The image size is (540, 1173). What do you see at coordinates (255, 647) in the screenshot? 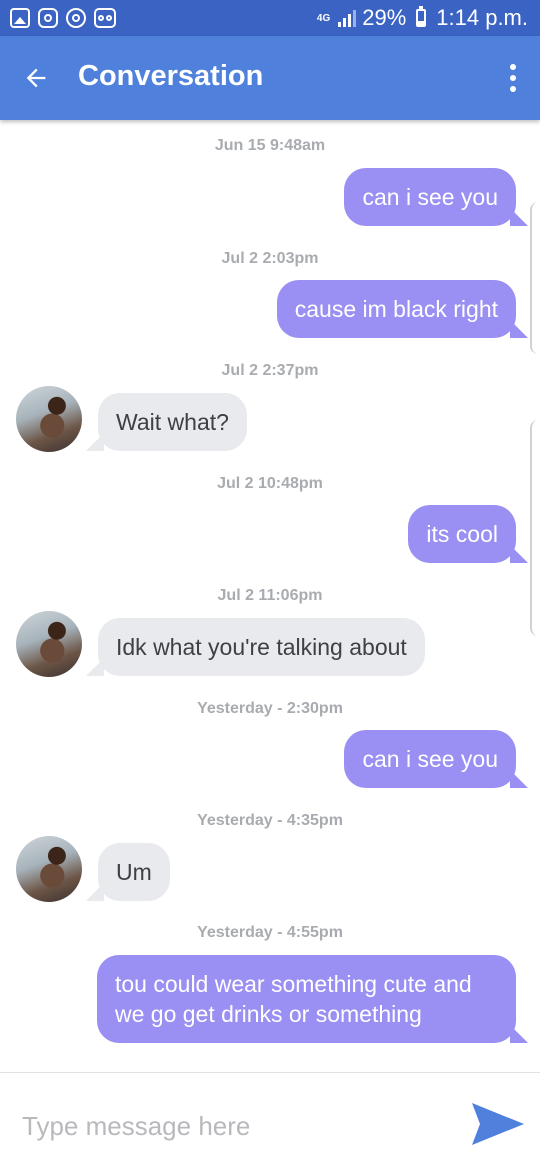
I see `incoming-message: Idk what you're talking about` at bounding box center [255, 647].